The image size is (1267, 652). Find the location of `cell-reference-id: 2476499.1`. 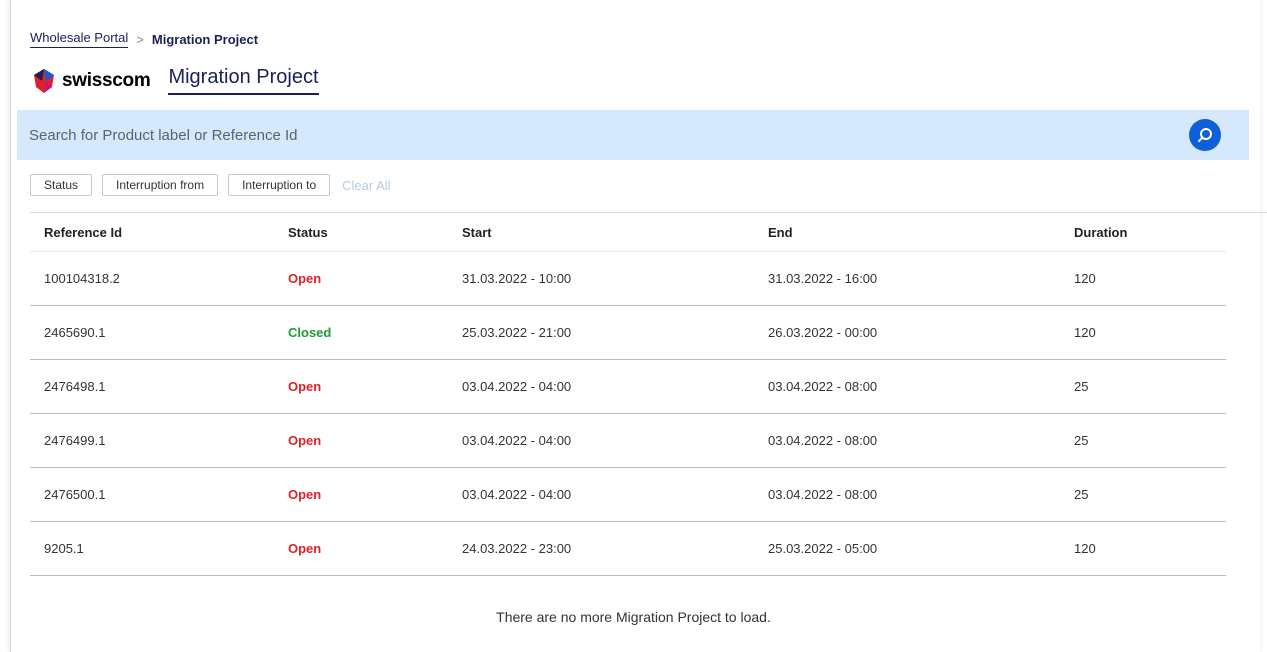

cell-reference-id: 2476499.1 is located at coordinates (159, 440).